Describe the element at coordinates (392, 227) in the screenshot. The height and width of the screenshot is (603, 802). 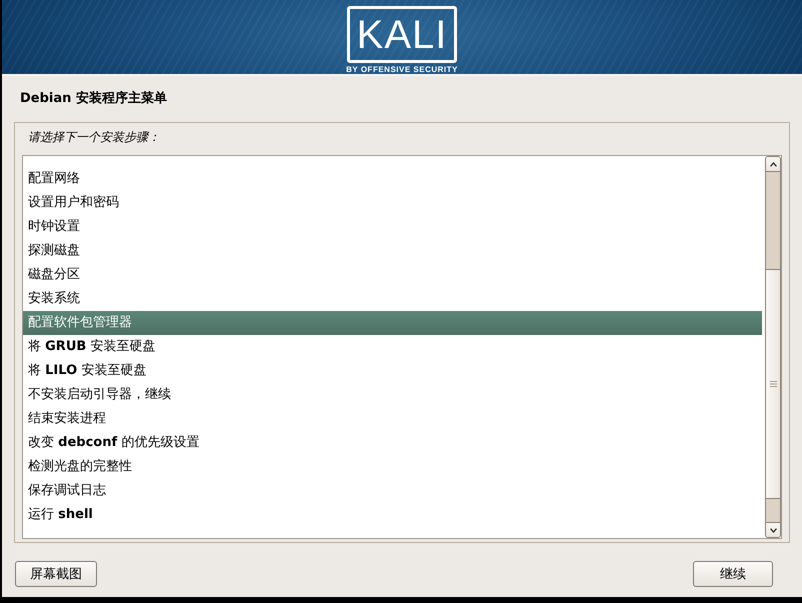
I see `menu-item: 时钟设置` at that location.